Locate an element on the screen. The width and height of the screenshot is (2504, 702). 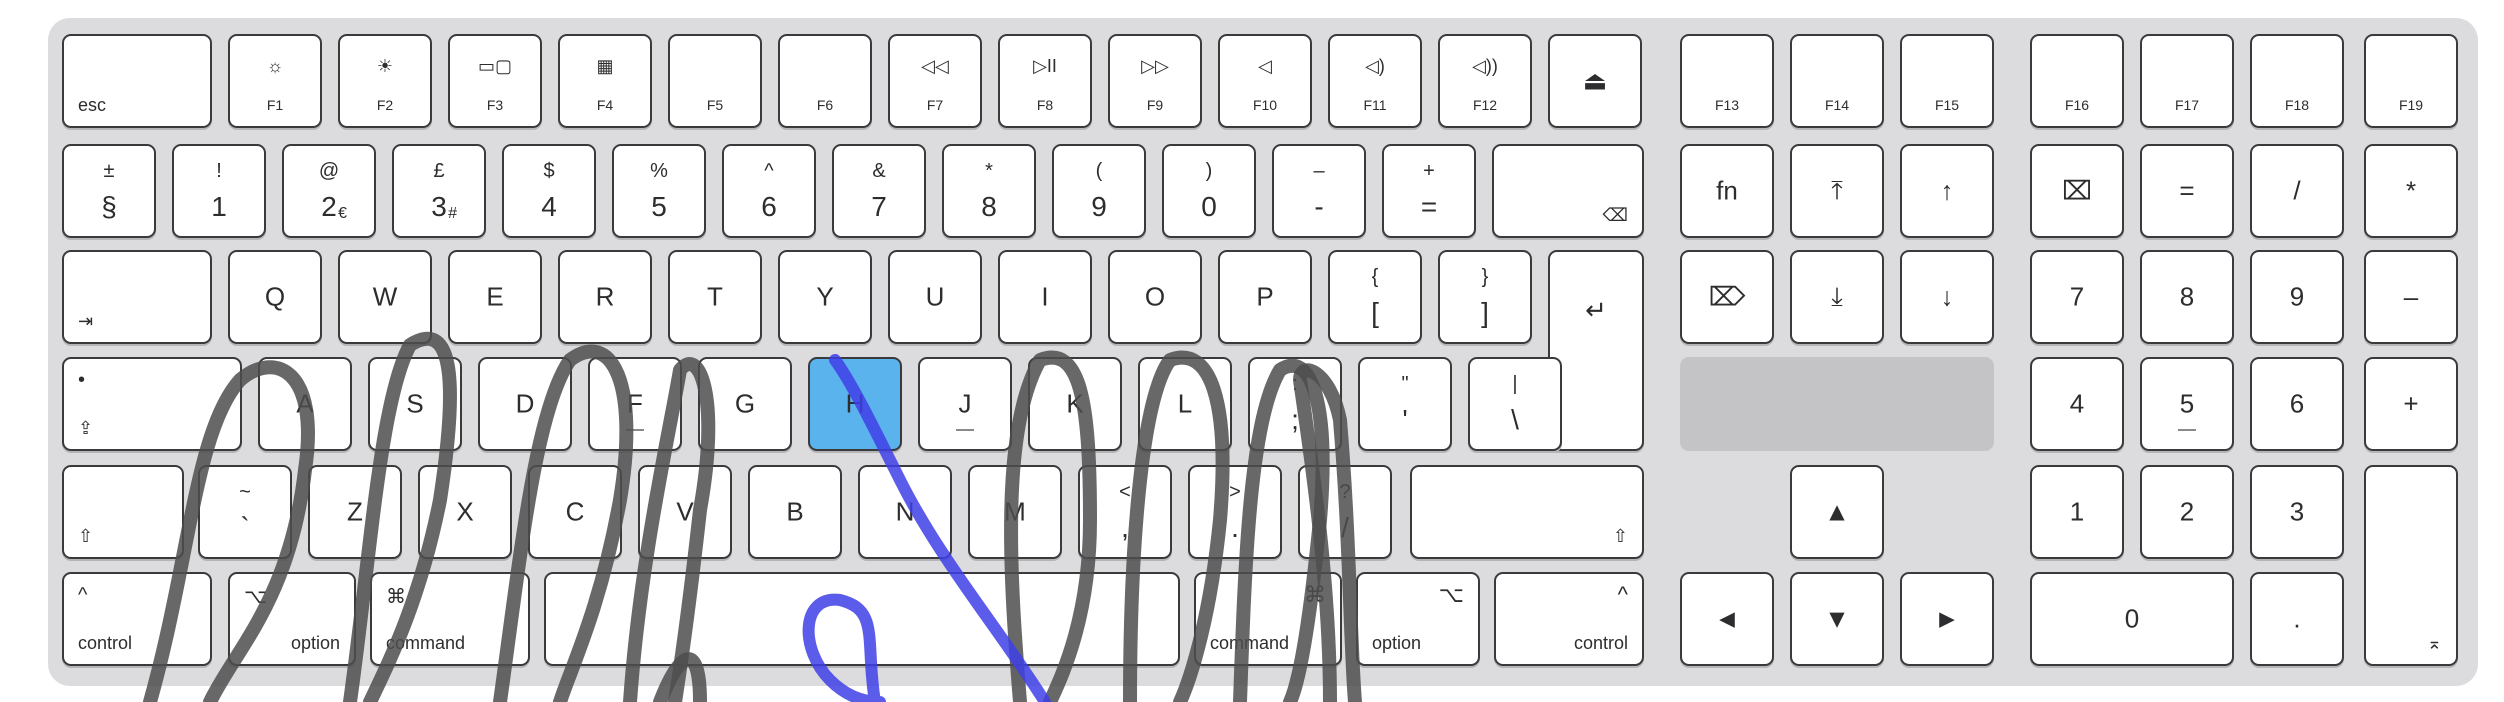
key-a: A is located at coordinates (305, 404).